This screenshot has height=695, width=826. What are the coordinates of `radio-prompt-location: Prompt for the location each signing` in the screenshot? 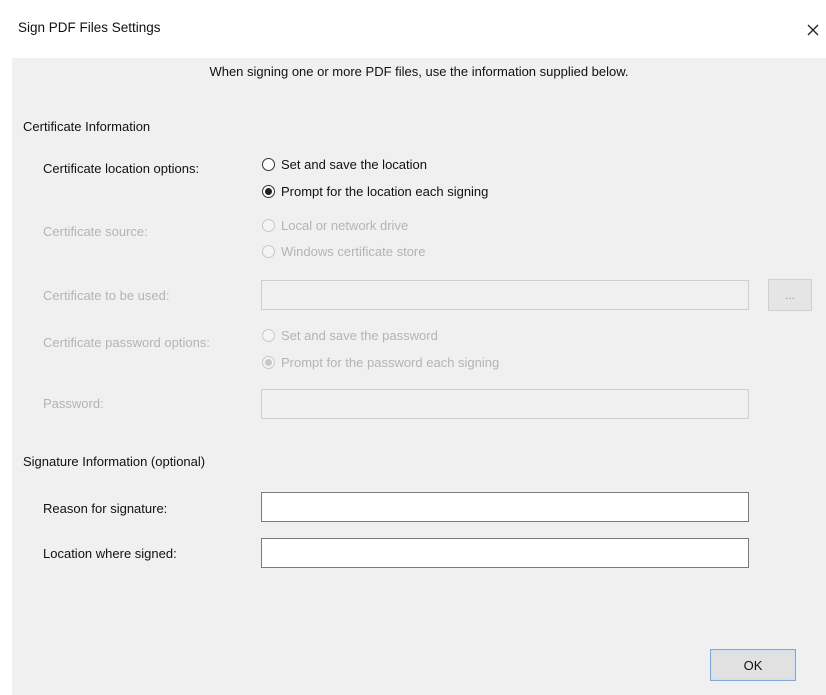 It's located at (375, 191).